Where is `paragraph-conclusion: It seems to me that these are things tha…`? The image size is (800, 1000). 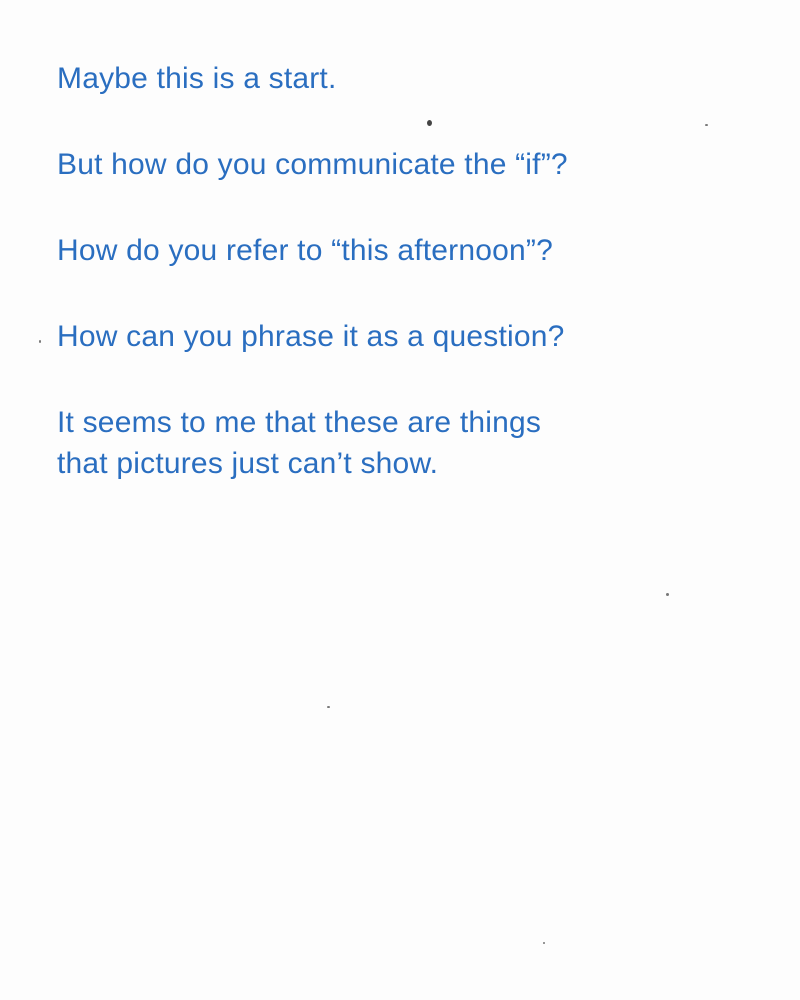
paragraph-conclusion: It seems to me that these are things tha… is located at coordinates (299, 443).